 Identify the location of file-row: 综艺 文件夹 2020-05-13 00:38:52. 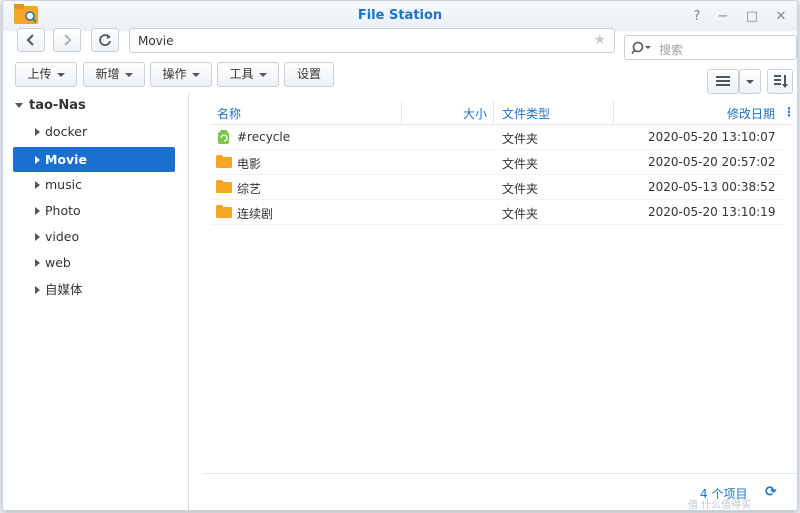
(497, 187).